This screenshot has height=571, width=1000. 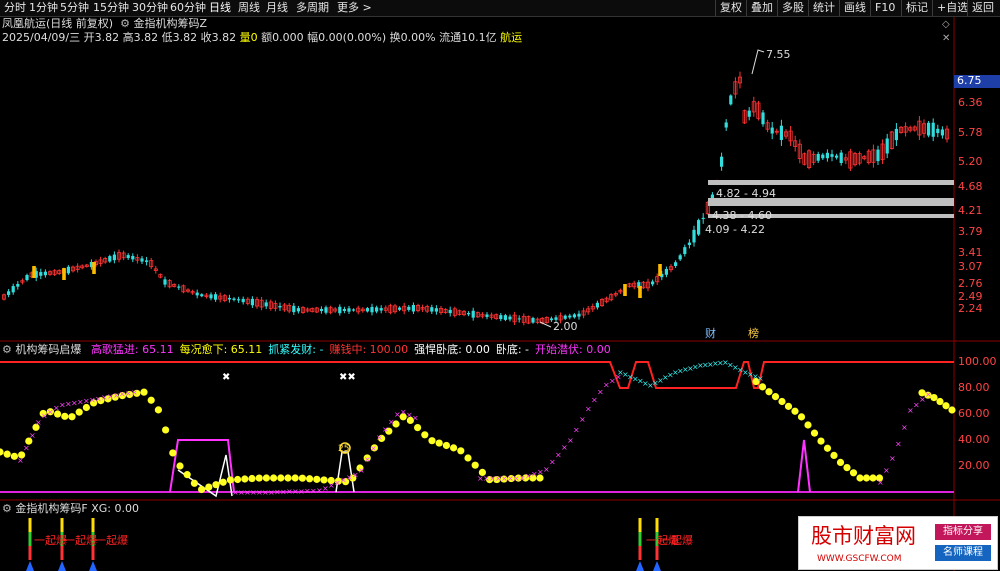 I want to click on indicator-field: 高歌猛进: 65.11, so click(x=132, y=349).